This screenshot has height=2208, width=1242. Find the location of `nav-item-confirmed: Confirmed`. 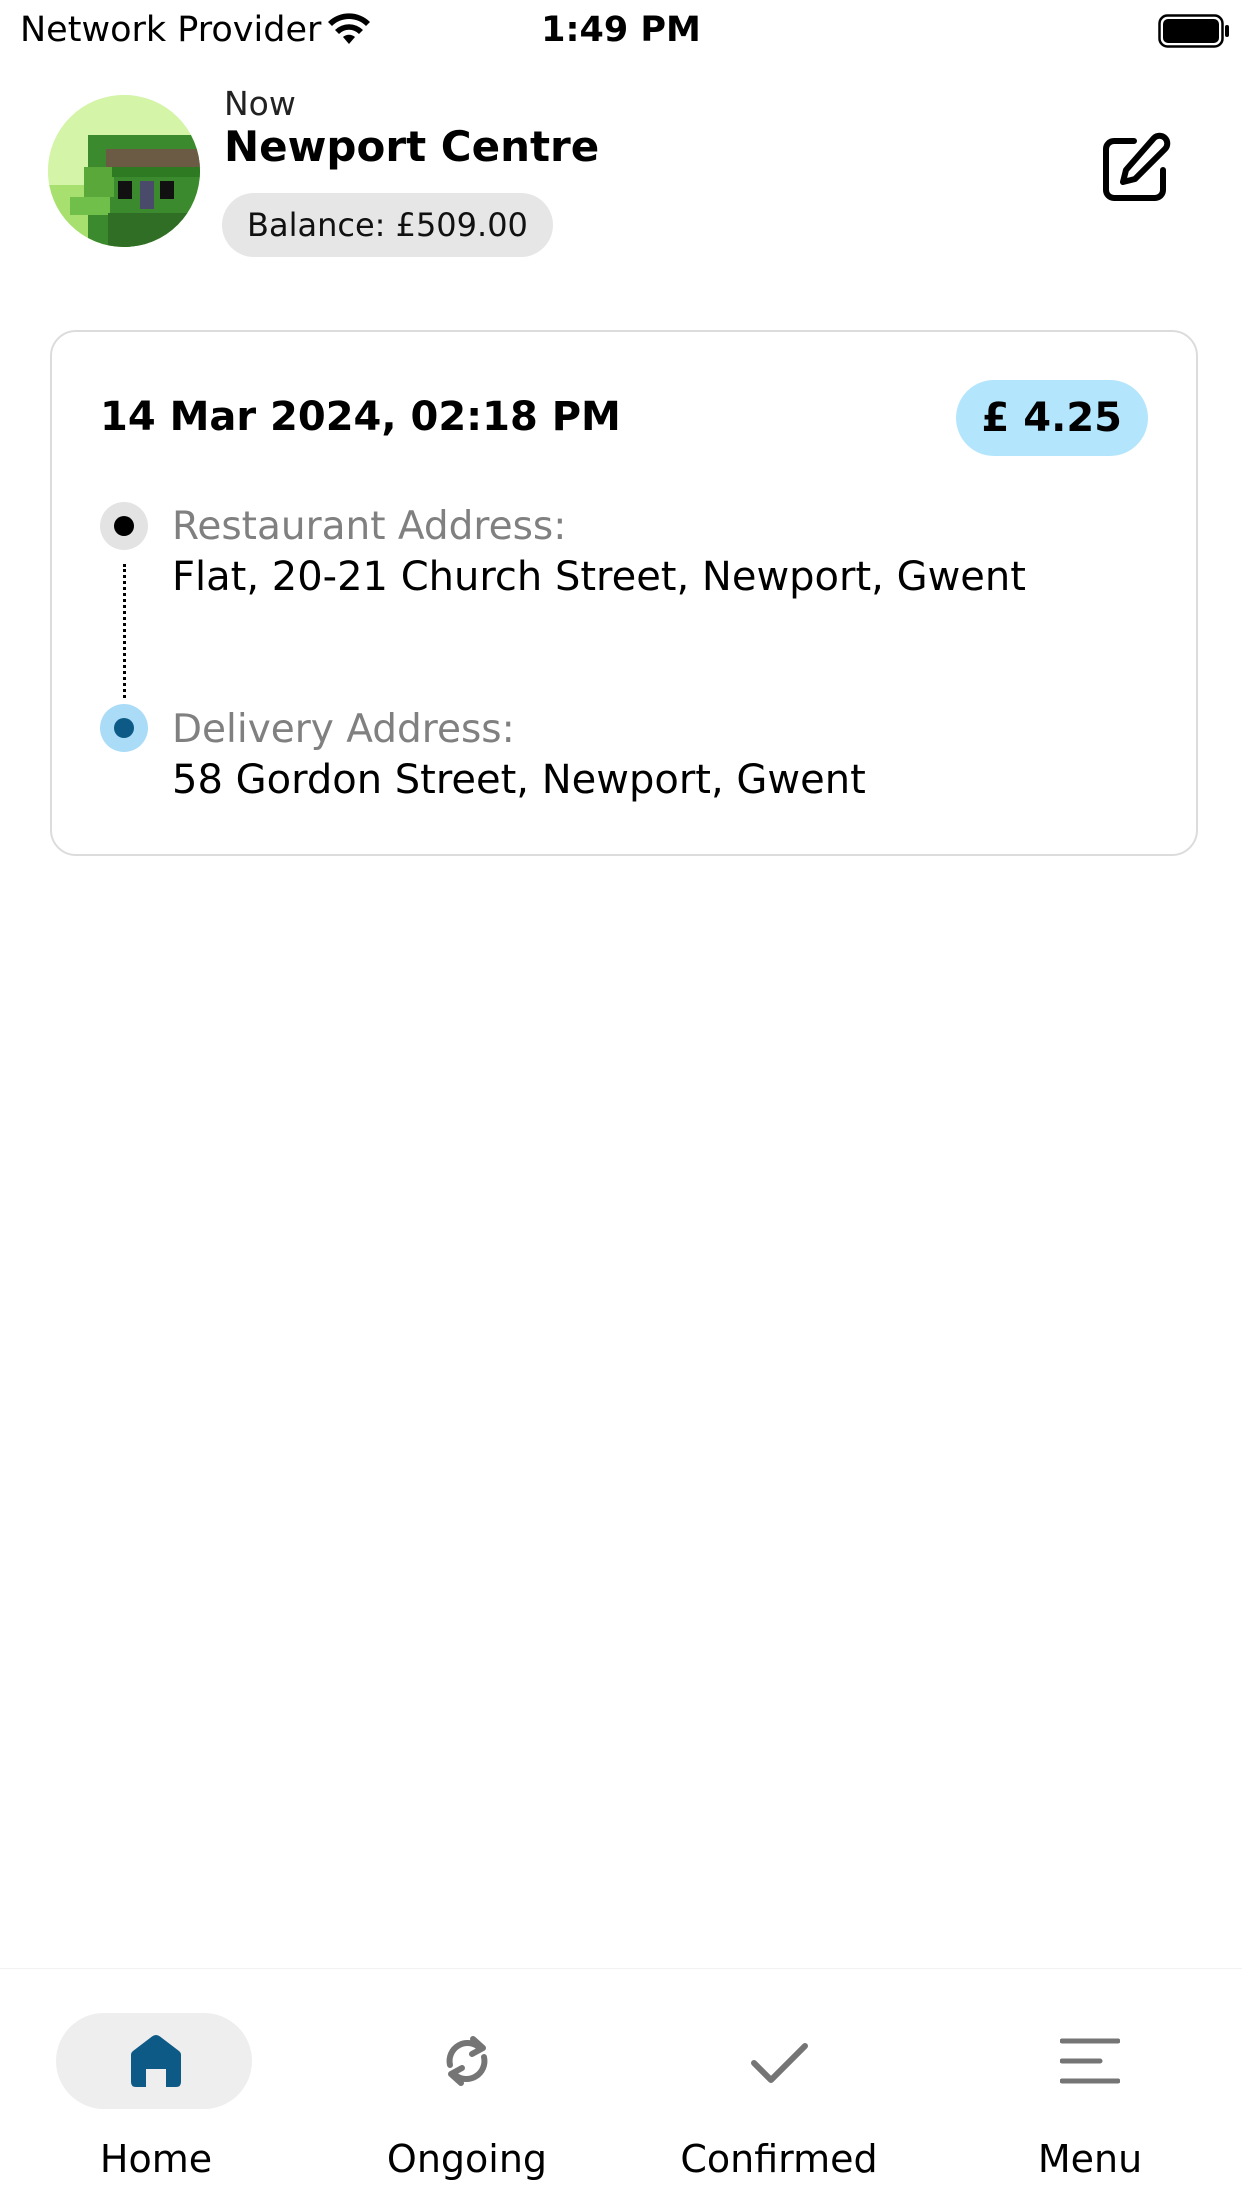

nav-item-confirmed: Confirmed is located at coordinates (779, 2088).